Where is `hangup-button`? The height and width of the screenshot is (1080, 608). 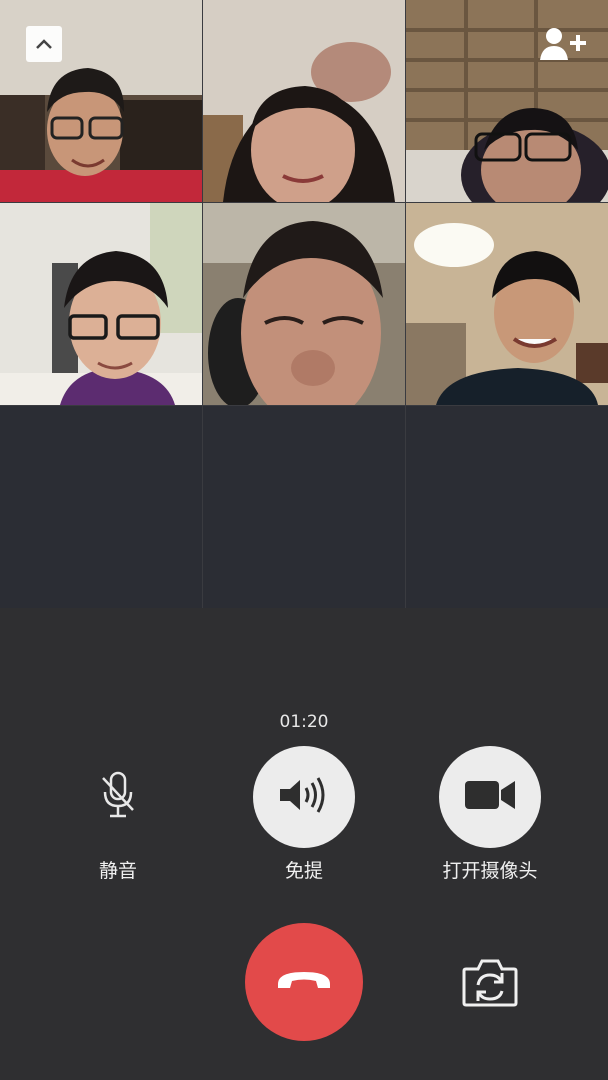
hangup-button is located at coordinates (304, 982).